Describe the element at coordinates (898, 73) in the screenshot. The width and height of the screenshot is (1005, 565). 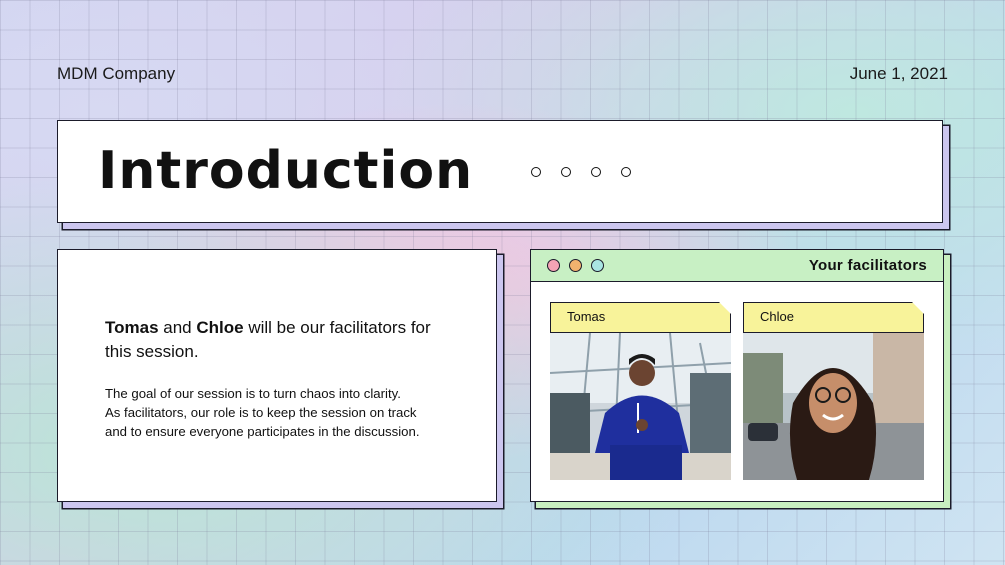
I see `presentation-date: June 1, 2021` at that location.